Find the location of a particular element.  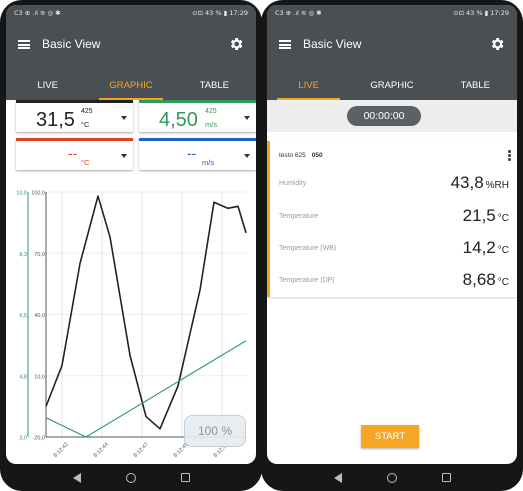

value-box-velocity: 4,50 425 m/s is located at coordinates (197, 116).